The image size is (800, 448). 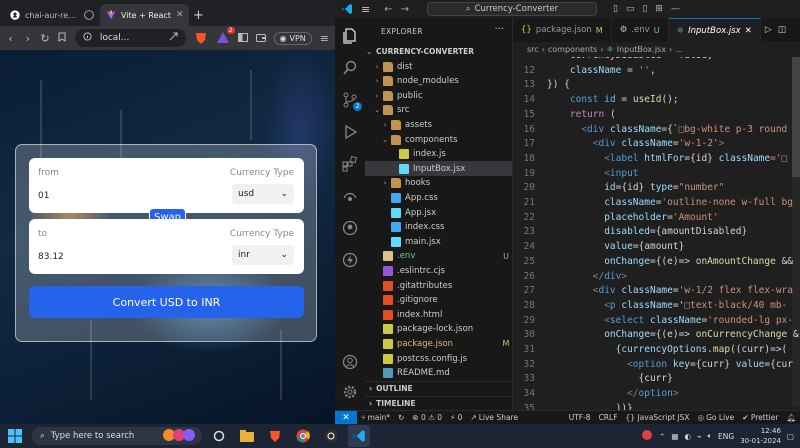 I want to click on windows-start-icon, so click(x=15, y=436).